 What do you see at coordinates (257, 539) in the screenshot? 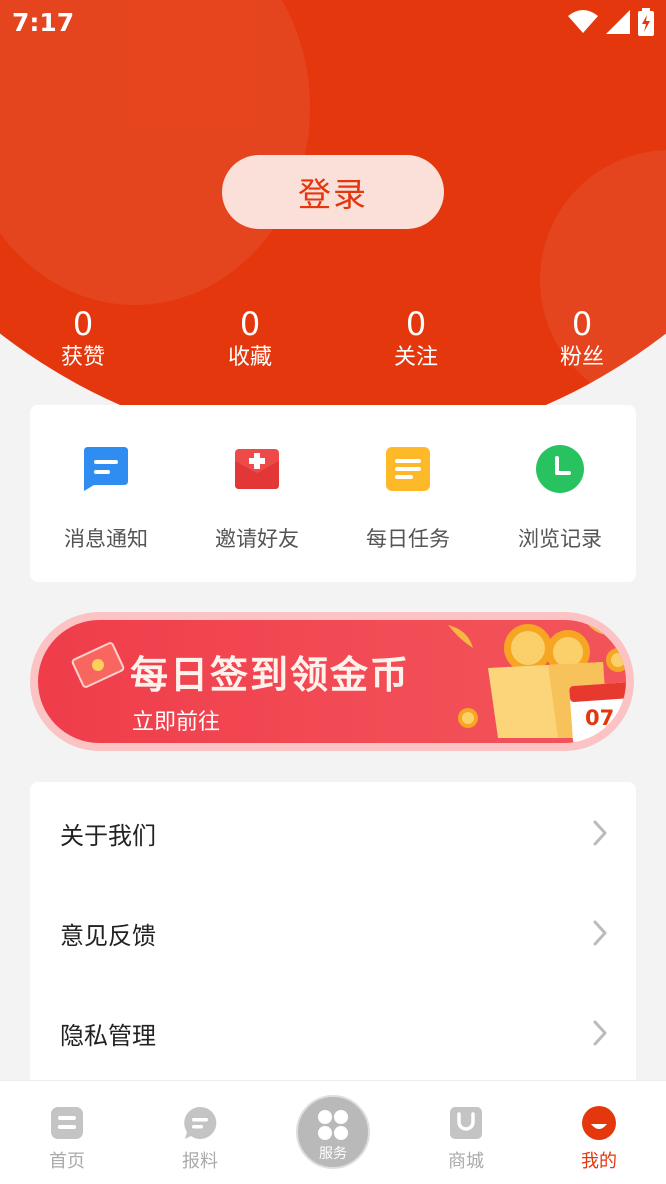
I see `quick-item-invite-label: 邀请好友` at bounding box center [257, 539].